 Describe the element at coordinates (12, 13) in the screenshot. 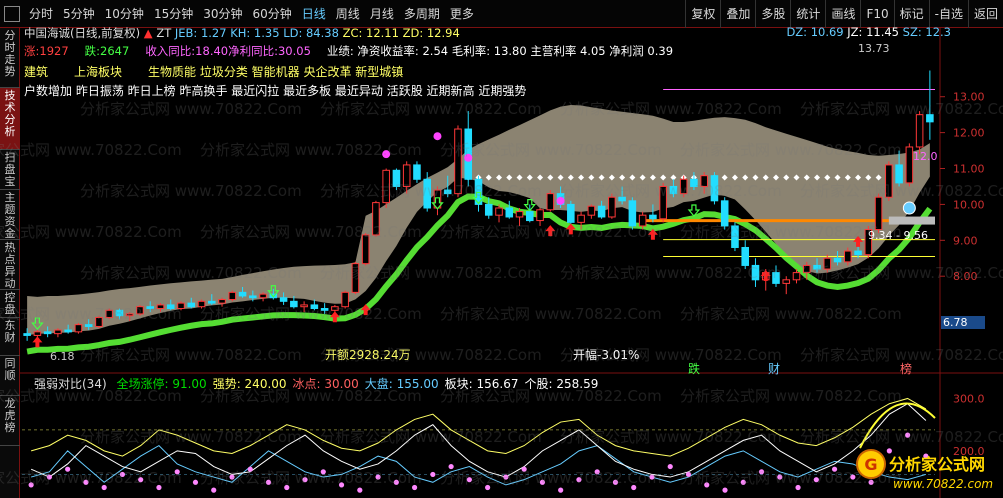

I see `menu-icon` at that location.